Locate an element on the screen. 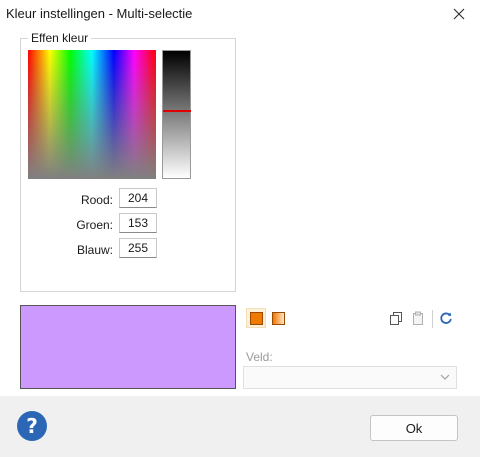  refresh-button is located at coordinates (446, 318).